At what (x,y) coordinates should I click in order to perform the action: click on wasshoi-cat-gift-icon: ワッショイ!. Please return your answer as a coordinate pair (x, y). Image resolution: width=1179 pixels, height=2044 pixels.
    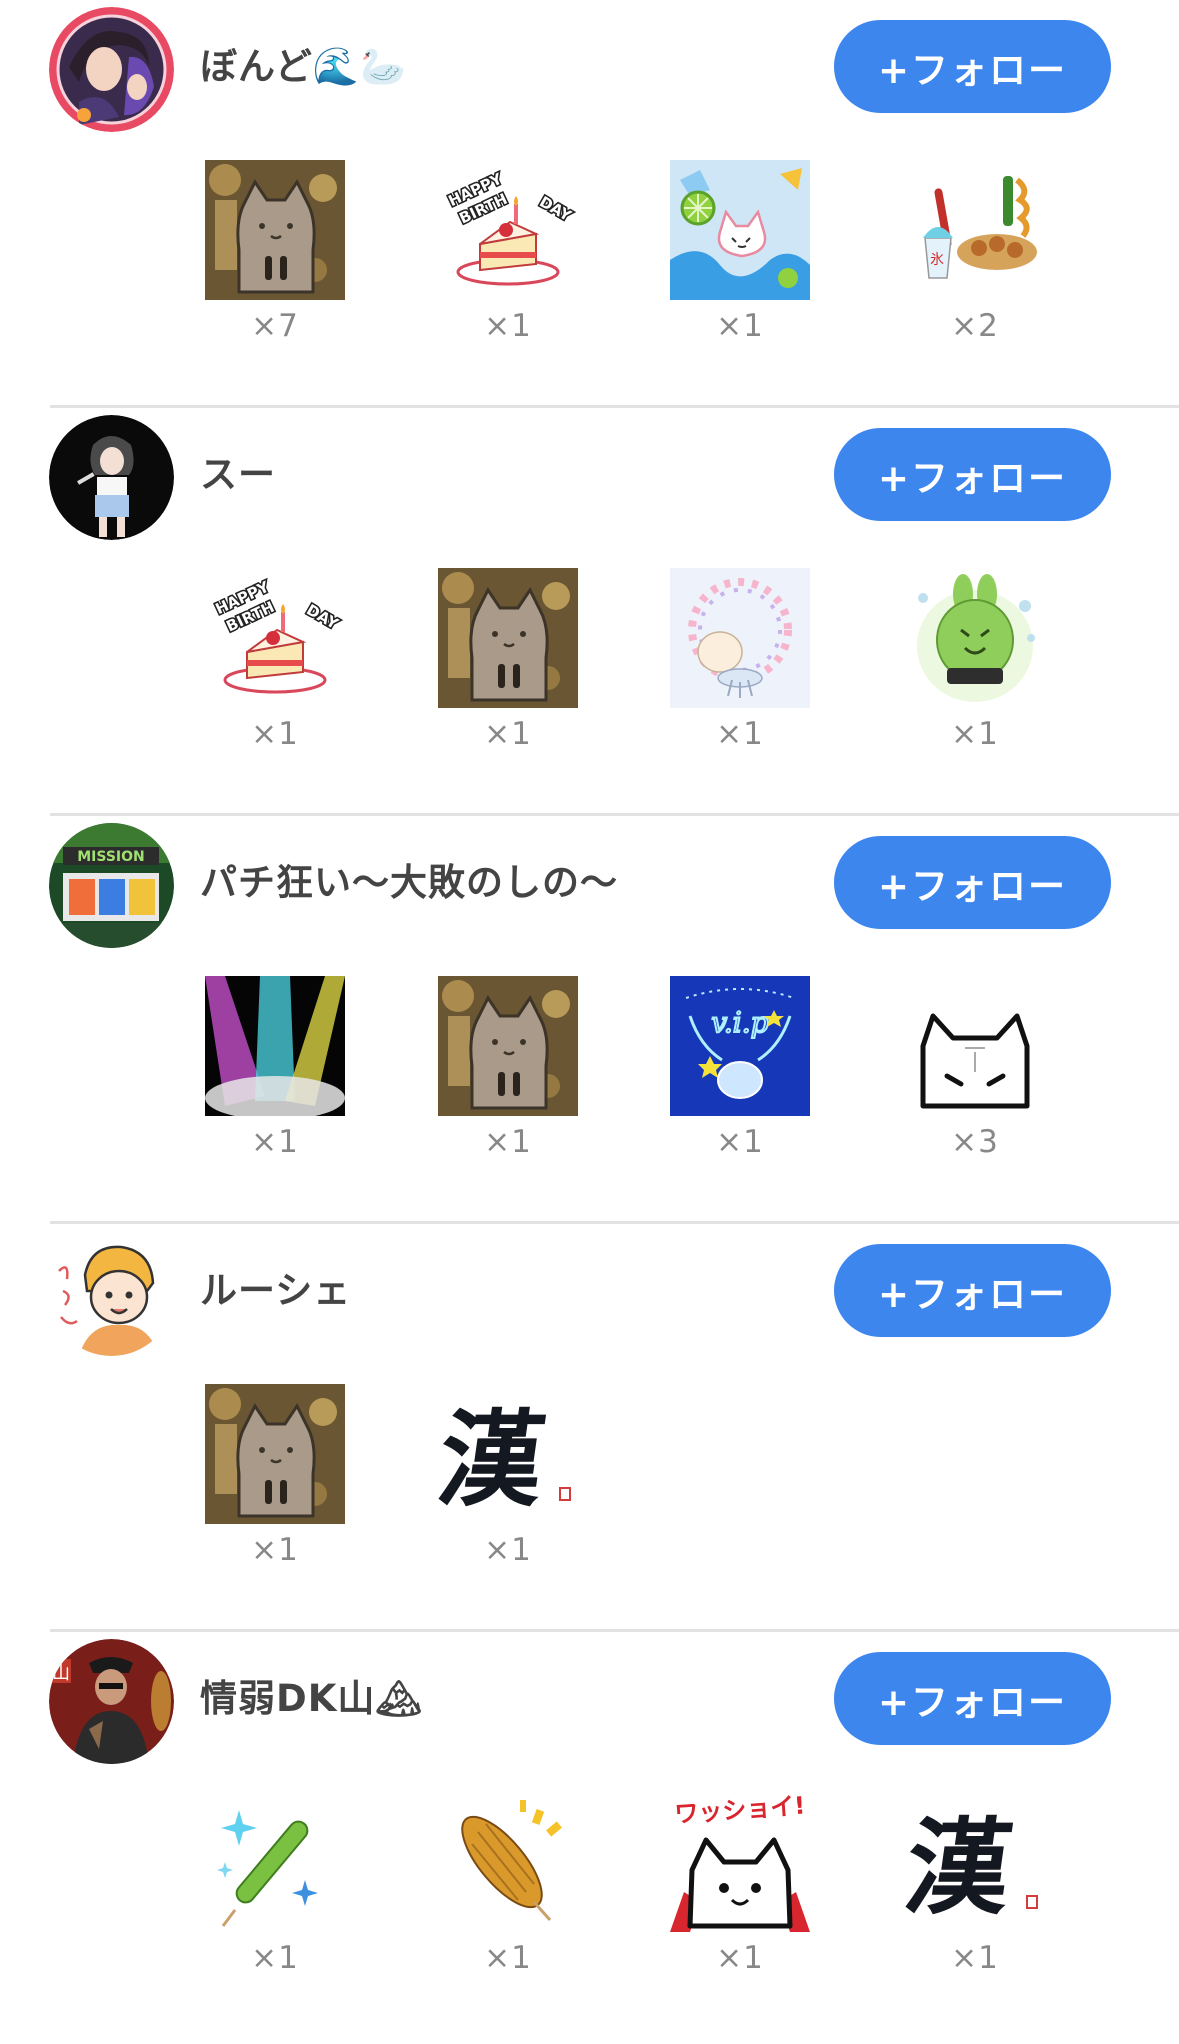
    Looking at the image, I should click on (740, 1862).